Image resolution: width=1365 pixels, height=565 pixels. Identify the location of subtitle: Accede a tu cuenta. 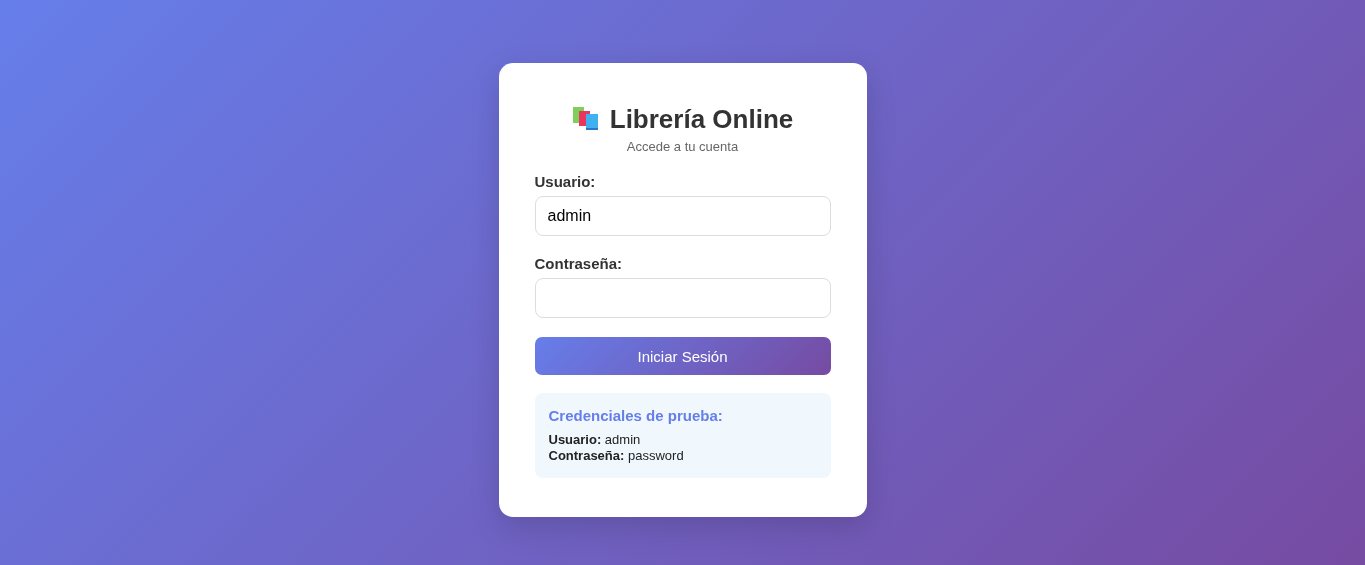
(682, 146).